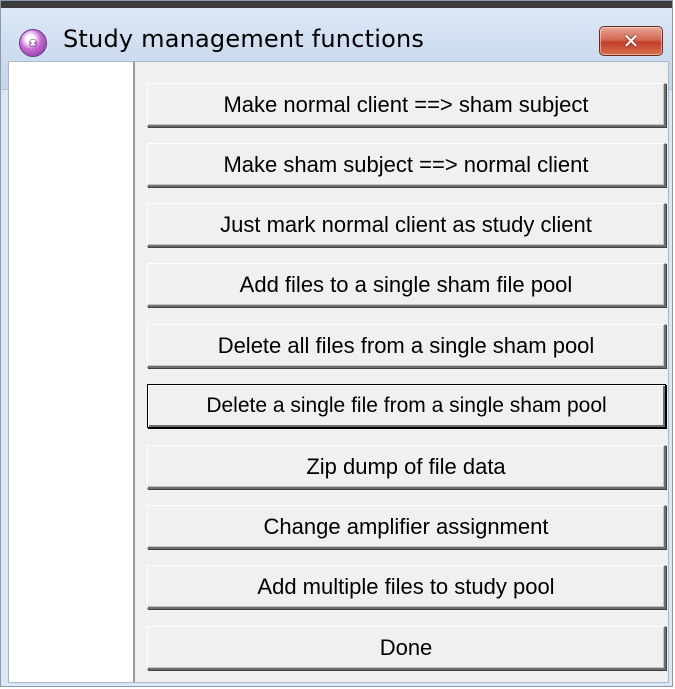 The image size is (675, 689). I want to click on change-amplifier-button: Change amplifier assignment, so click(406, 527).